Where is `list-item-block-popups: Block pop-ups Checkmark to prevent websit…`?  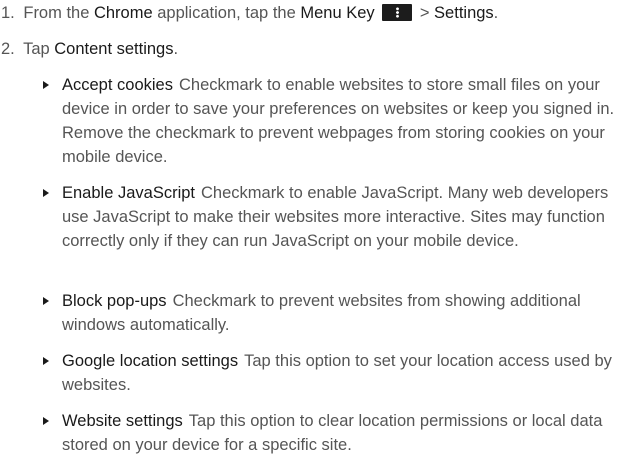
list-item-block-popups: Block pop-ups Checkmark to prevent websit… is located at coordinates (339, 313).